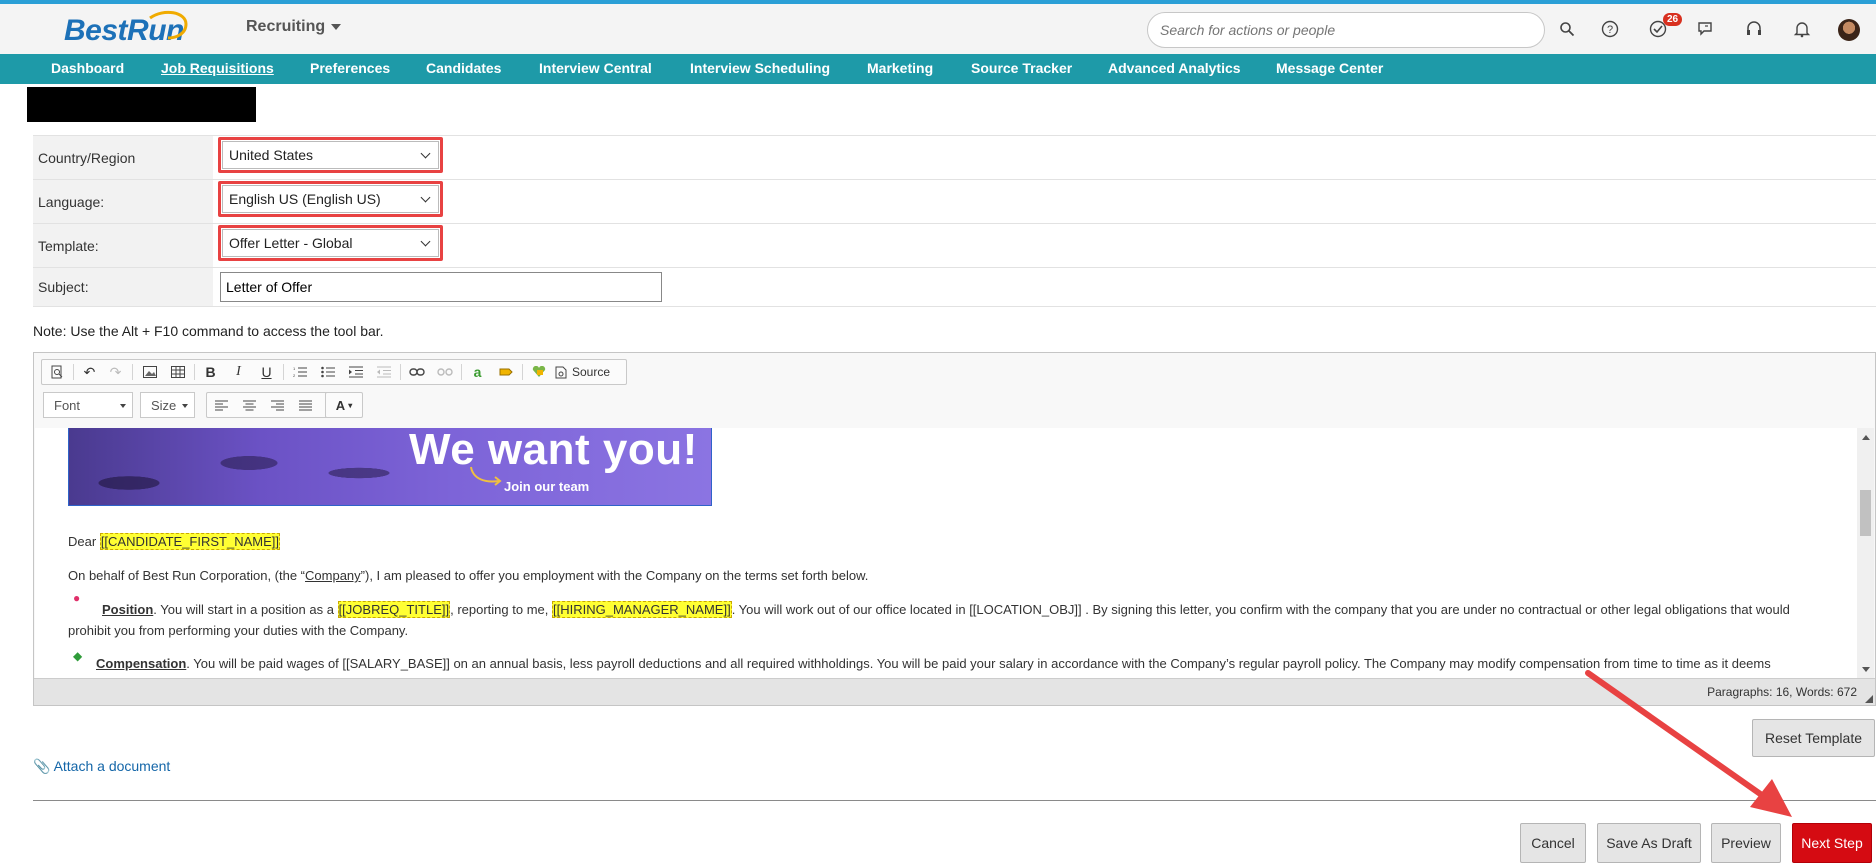  Describe the element at coordinates (88, 405) in the screenshot. I see `font-combo: Font` at that location.